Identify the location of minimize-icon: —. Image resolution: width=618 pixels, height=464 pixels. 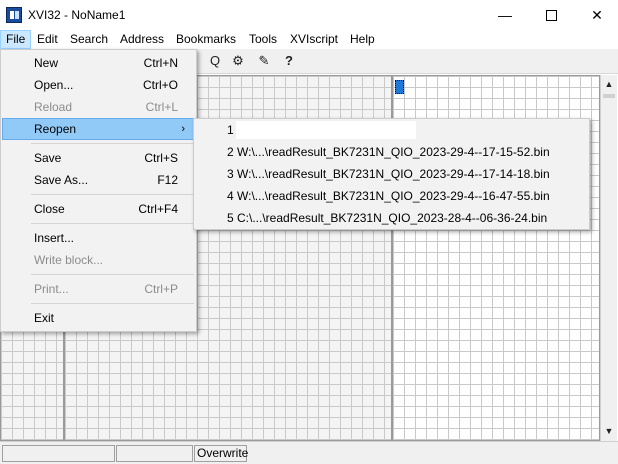
(505, 15).